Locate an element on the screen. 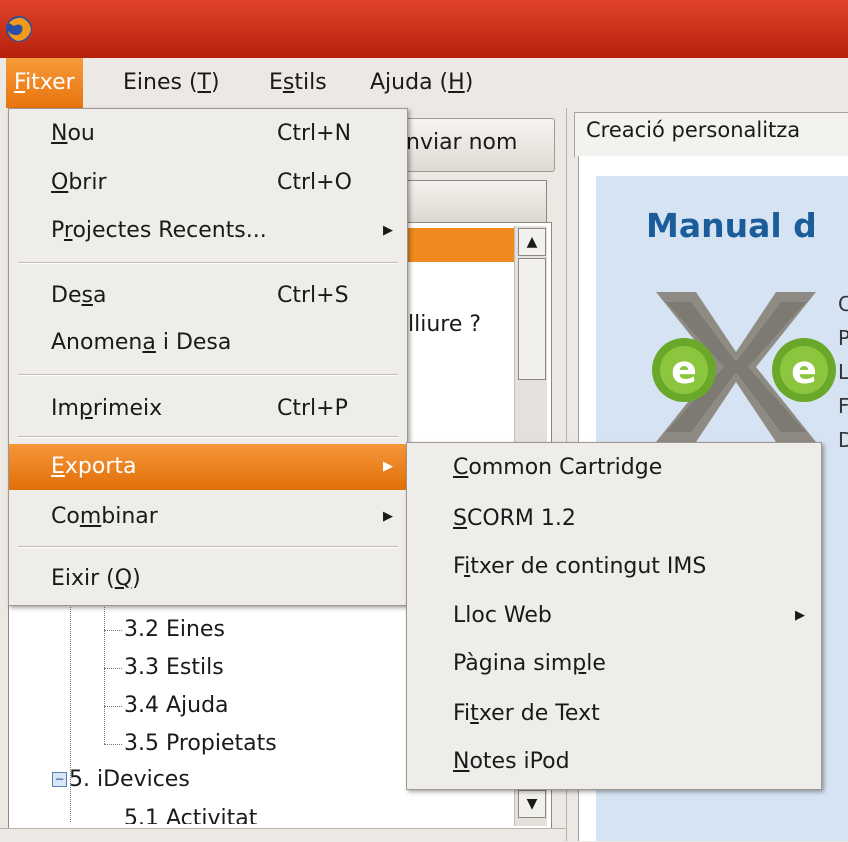 The width and height of the screenshot is (848, 842). tree-item: 3.4 Ajuda is located at coordinates (176, 705).